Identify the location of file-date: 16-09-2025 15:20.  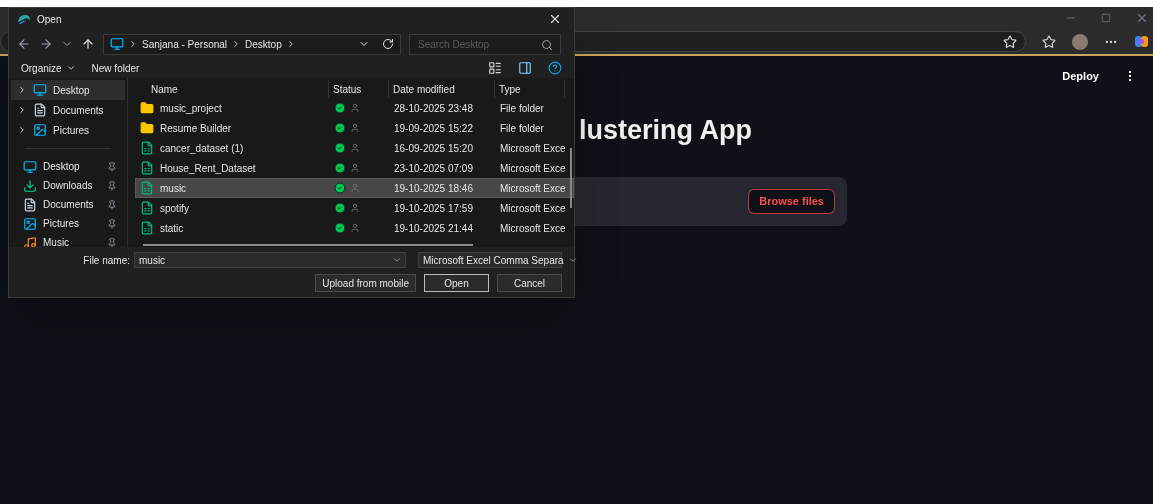
(433, 148).